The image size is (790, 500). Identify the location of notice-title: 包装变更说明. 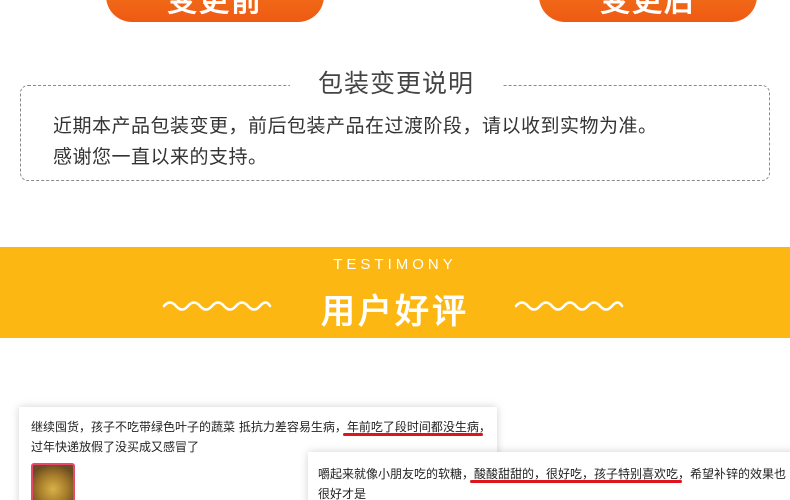
(396, 84).